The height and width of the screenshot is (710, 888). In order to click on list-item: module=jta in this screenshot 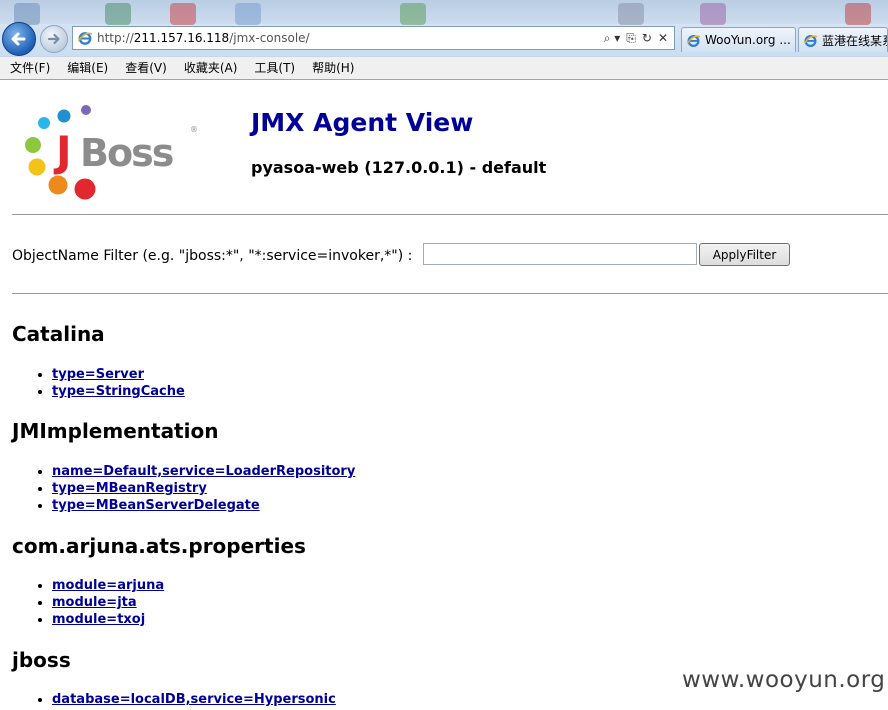, I will do `click(108, 602)`.